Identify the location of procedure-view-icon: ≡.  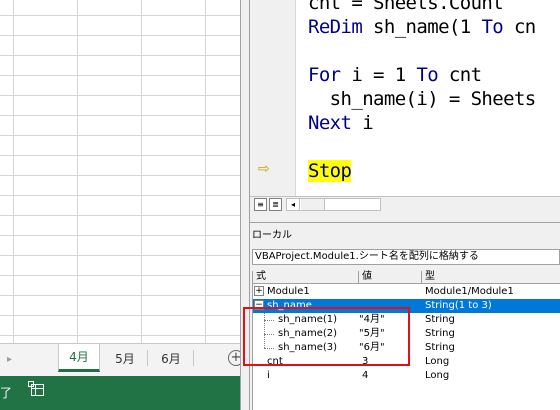
(260, 204).